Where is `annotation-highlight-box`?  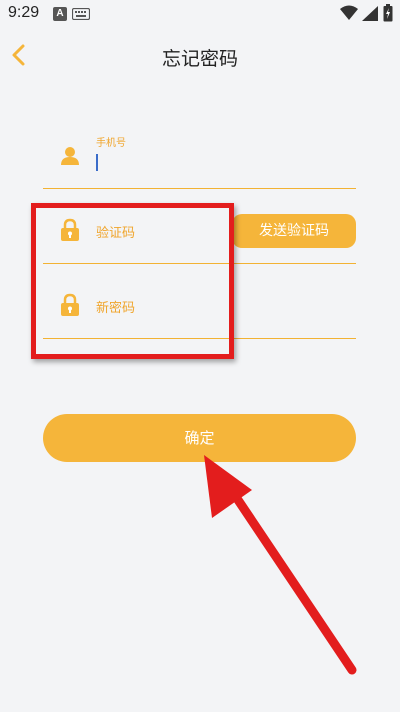 annotation-highlight-box is located at coordinates (132, 281).